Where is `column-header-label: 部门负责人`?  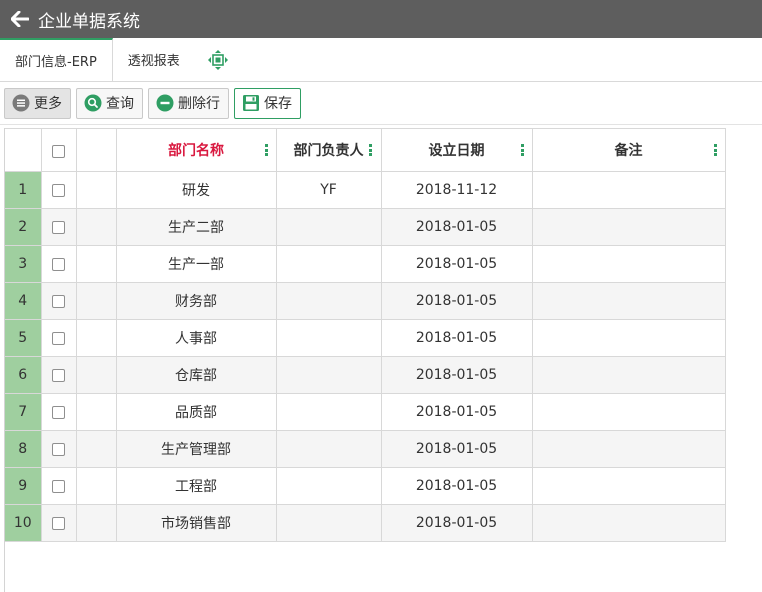 column-header-label: 部门负责人 is located at coordinates (328, 151).